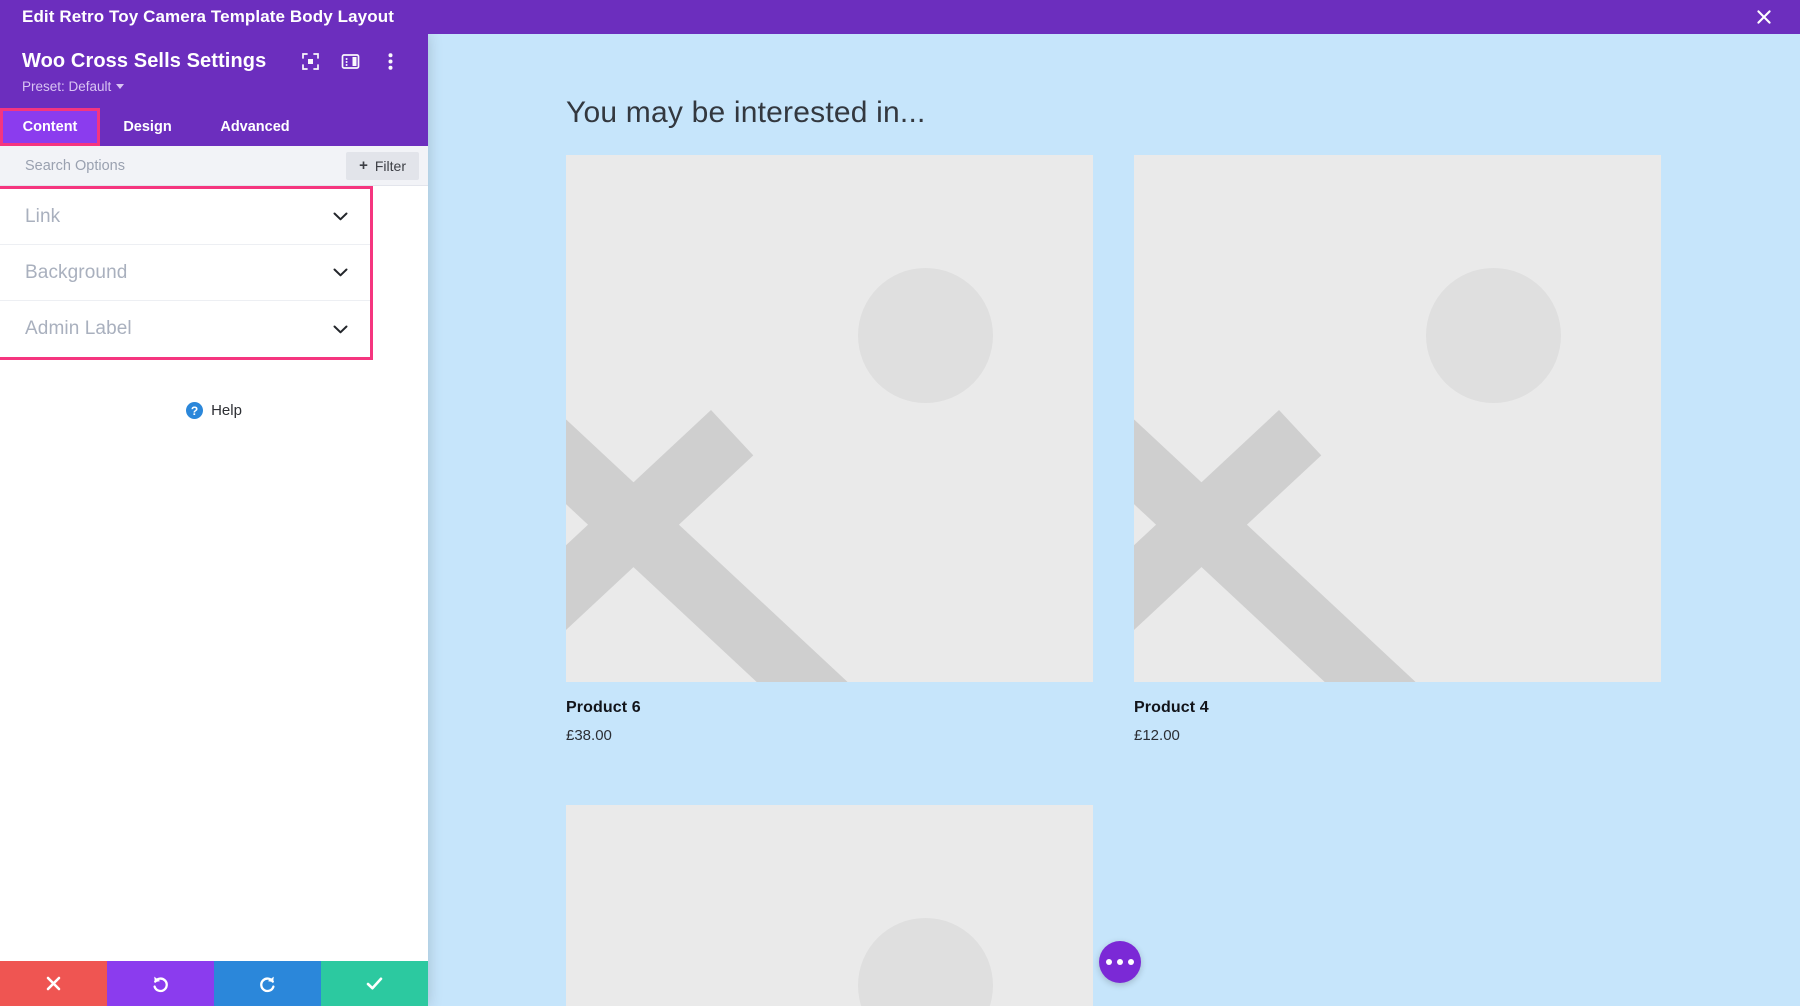 Image resolution: width=1800 pixels, height=1006 pixels. What do you see at coordinates (603, 707) in the screenshot?
I see `product-name: Product 6` at bounding box center [603, 707].